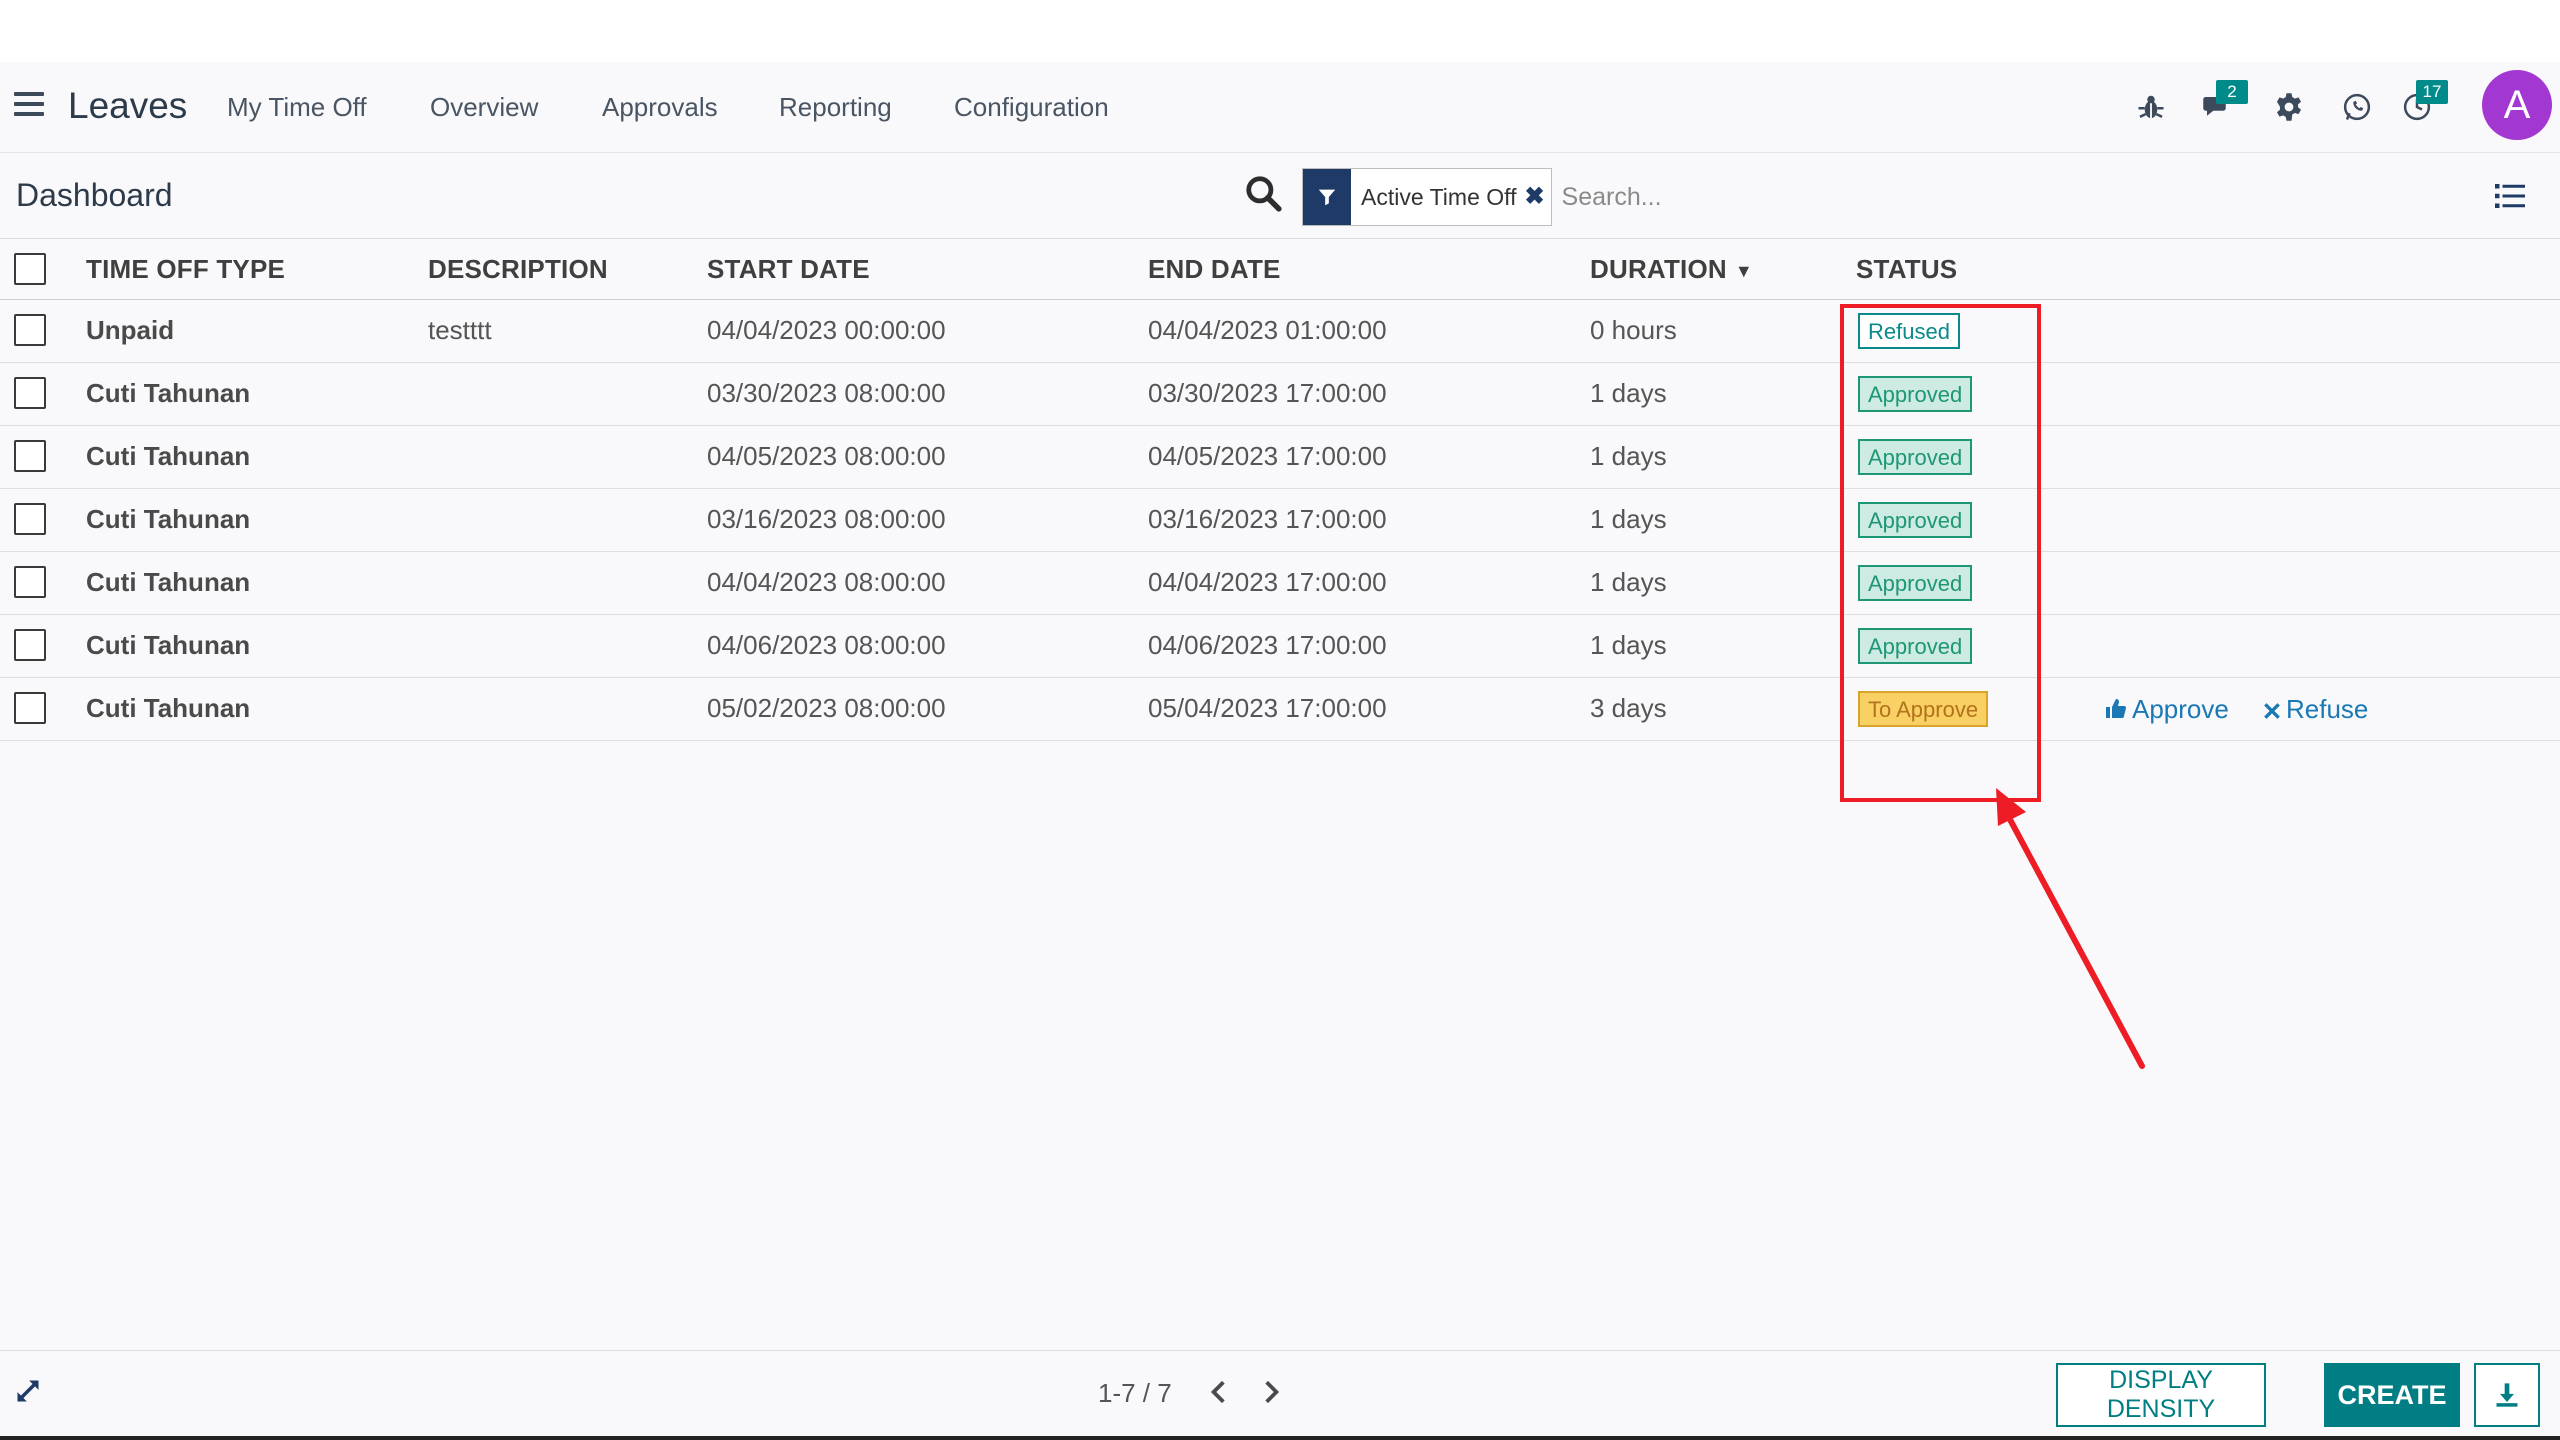 The width and height of the screenshot is (2560, 1440). Describe the element at coordinates (1923, 709) in the screenshot. I see `status-badge: To Approve` at that location.